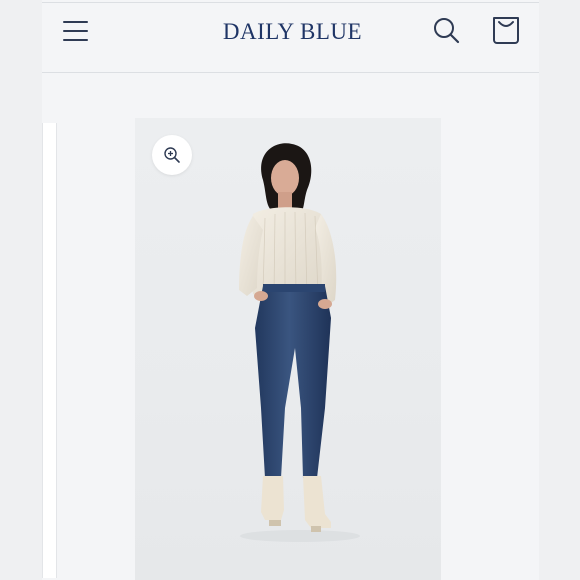 The height and width of the screenshot is (580, 580). I want to click on model-photo, so click(299, 342).